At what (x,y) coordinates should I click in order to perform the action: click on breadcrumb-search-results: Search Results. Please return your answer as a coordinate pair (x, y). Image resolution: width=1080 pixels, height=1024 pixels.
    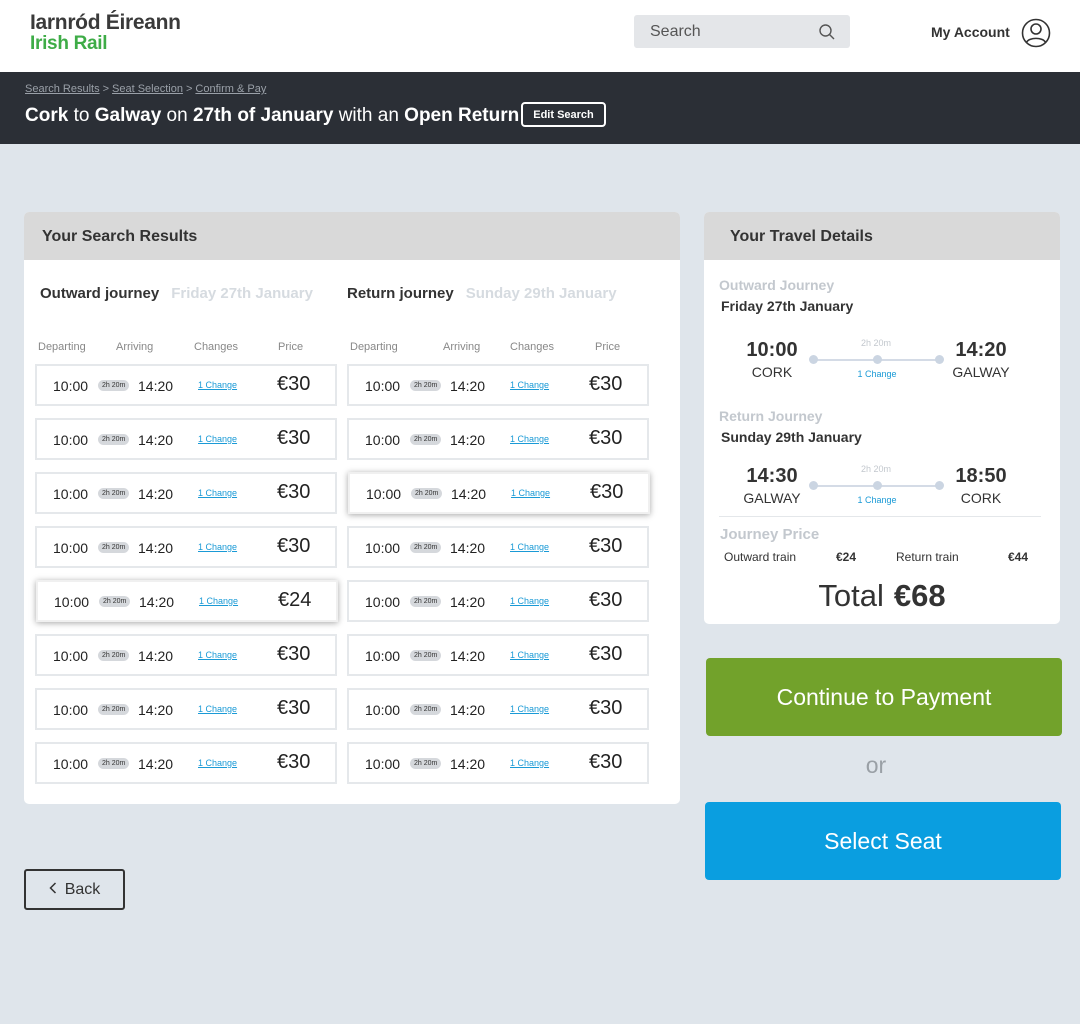
    Looking at the image, I should click on (62, 89).